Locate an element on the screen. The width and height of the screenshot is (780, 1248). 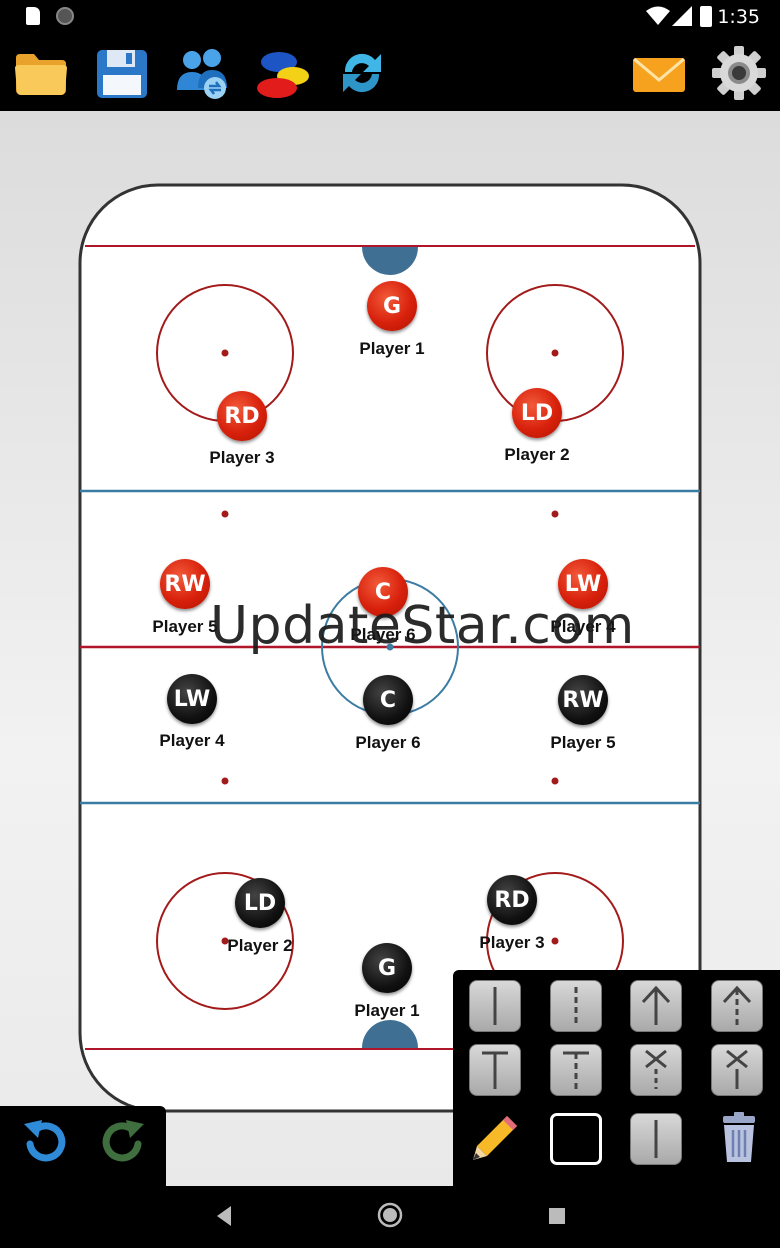
solid-line-tool is located at coordinates (495, 1006).